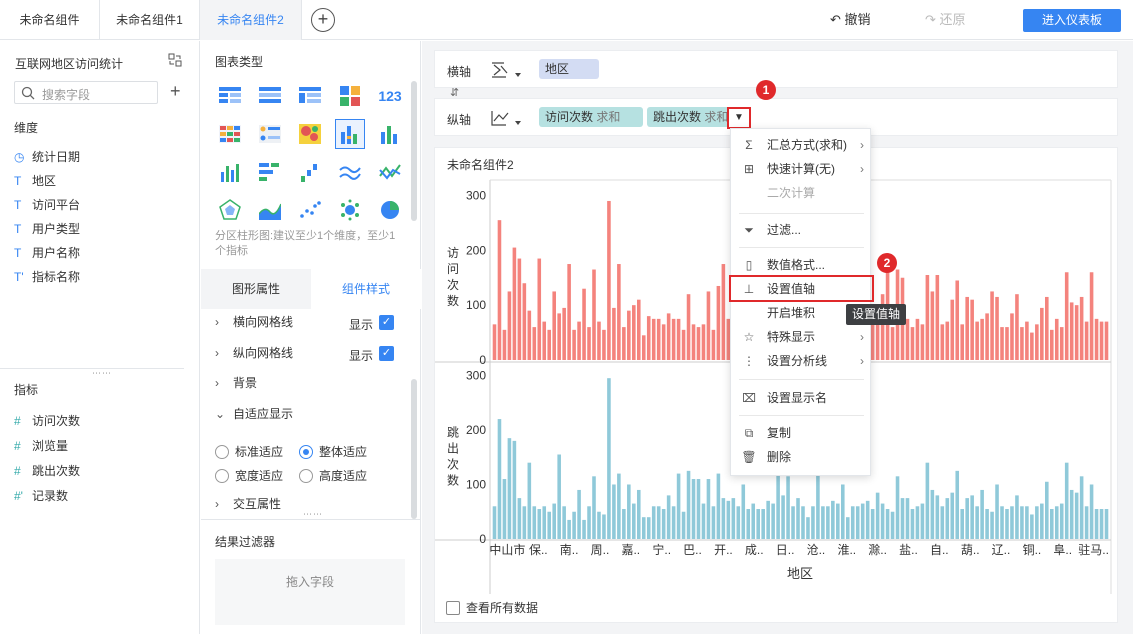 The height and width of the screenshot is (634, 1133). Describe the element at coordinates (945, 20) in the screenshot. I see `redo-button: ↷ 还原` at that location.